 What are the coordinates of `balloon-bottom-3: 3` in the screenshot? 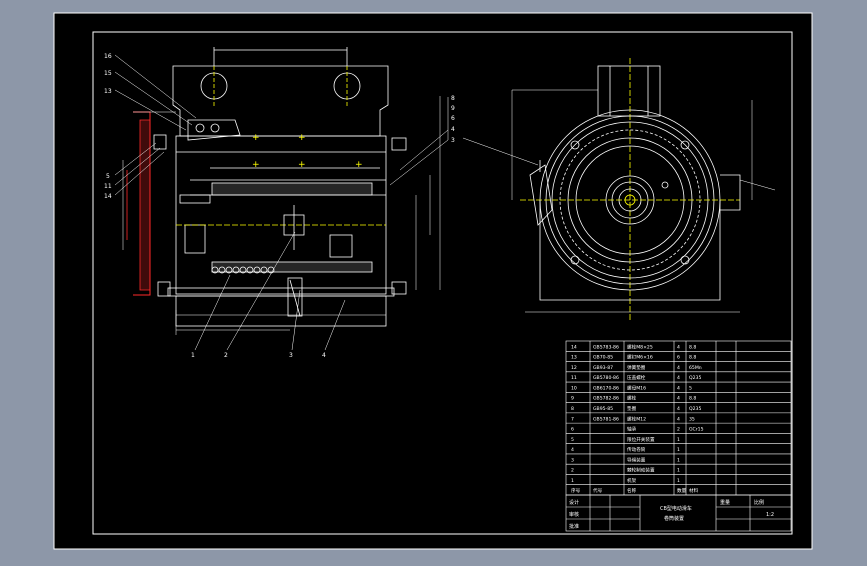 It's located at (291, 355).